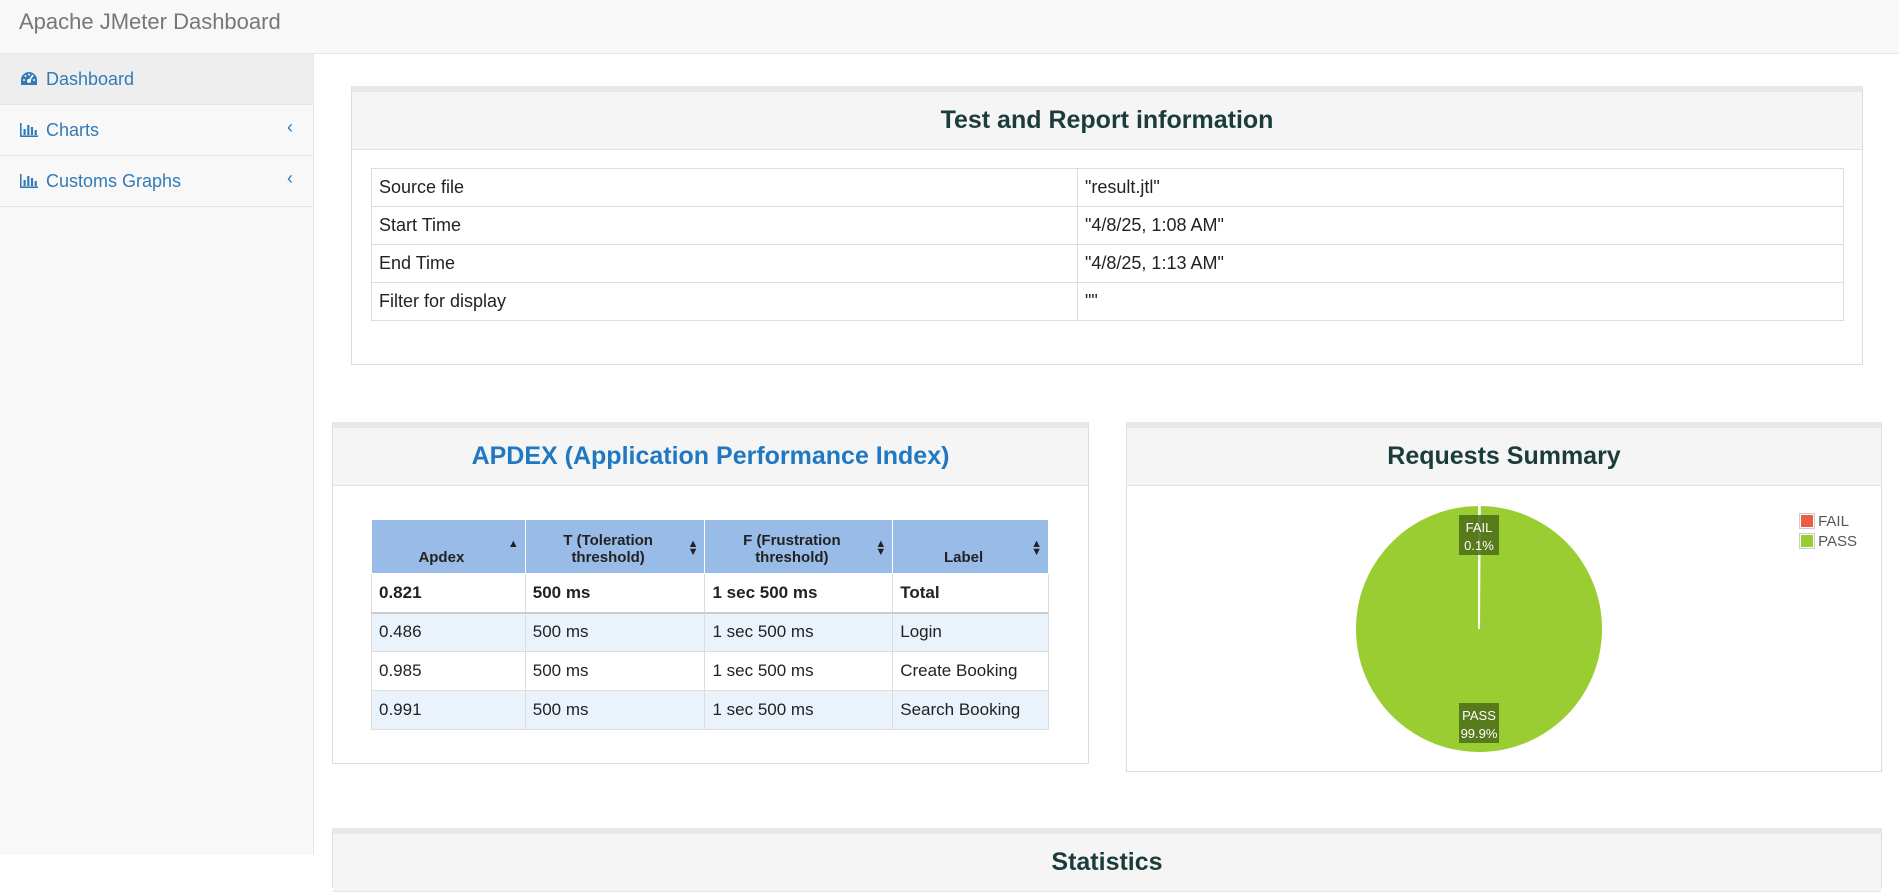  I want to click on sidebar: Dashboard Charts ‹ Customs Graphs ‹, so click(157, 454).